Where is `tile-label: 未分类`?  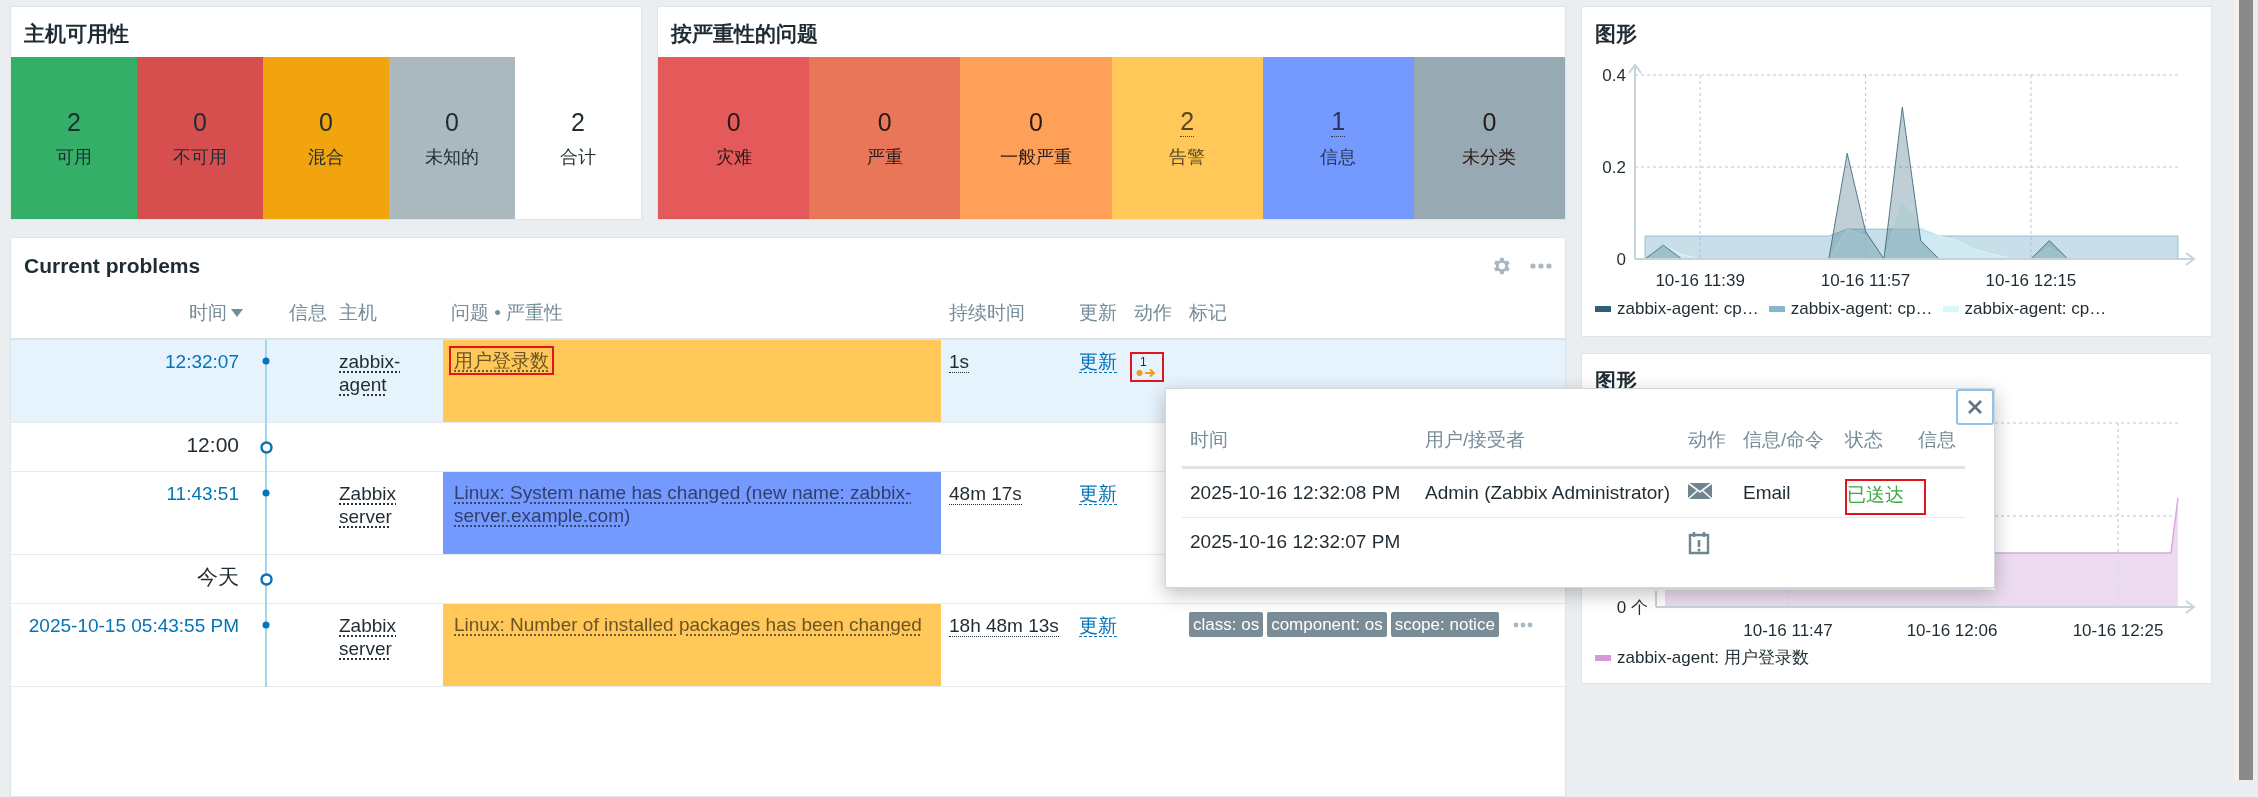 tile-label: 未分类 is located at coordinates (1489, 157).